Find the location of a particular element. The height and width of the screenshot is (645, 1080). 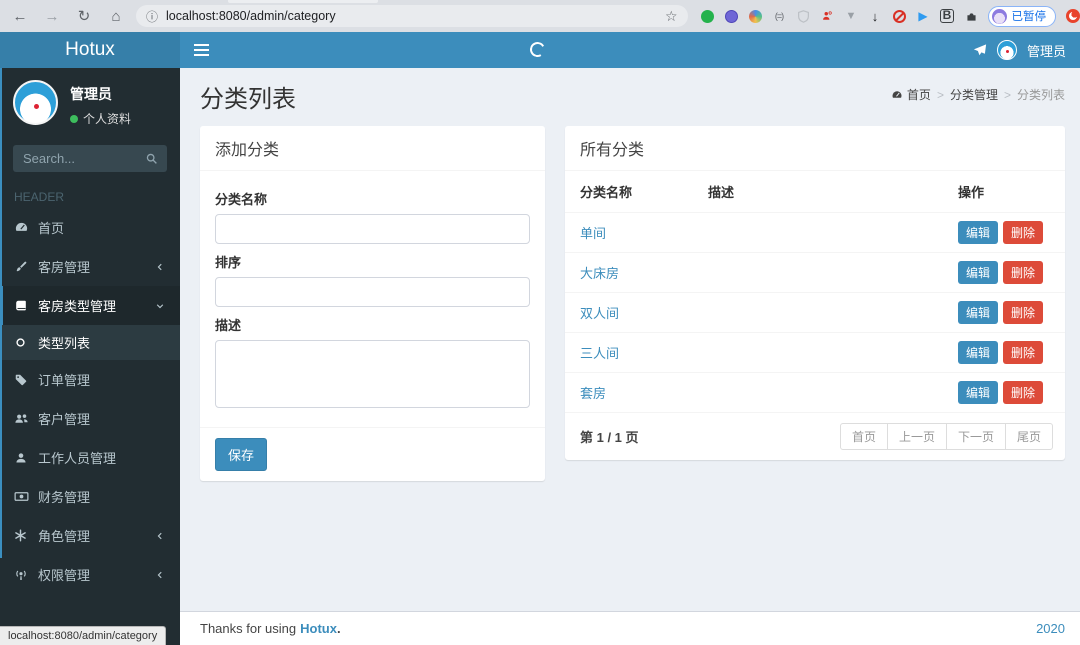

col-header-name: 分类名称 is located at coordinates (632, 192).